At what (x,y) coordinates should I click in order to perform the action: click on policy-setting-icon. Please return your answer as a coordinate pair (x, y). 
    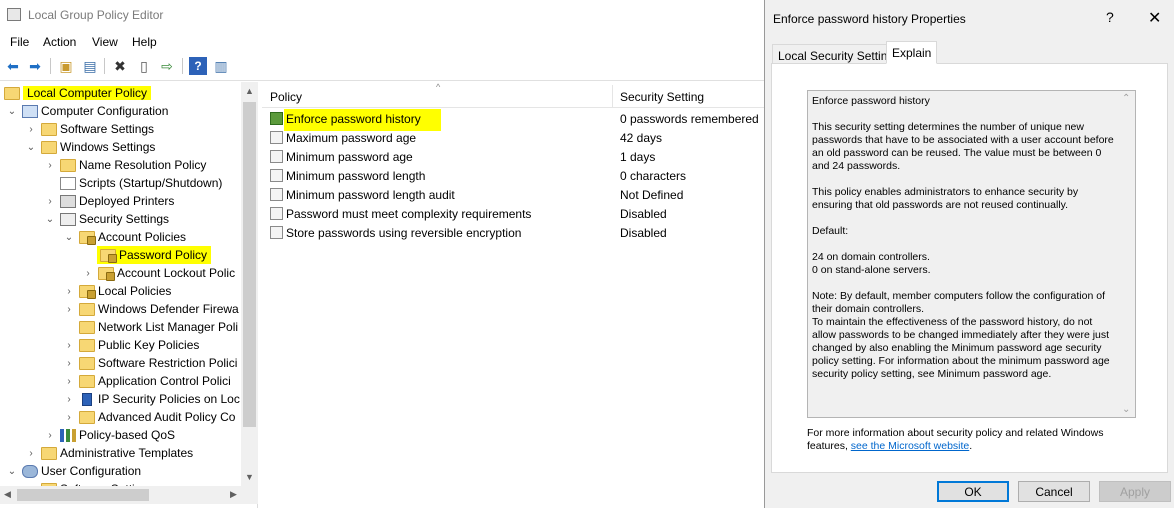
    Looking at the image, I should click on (276, 194).